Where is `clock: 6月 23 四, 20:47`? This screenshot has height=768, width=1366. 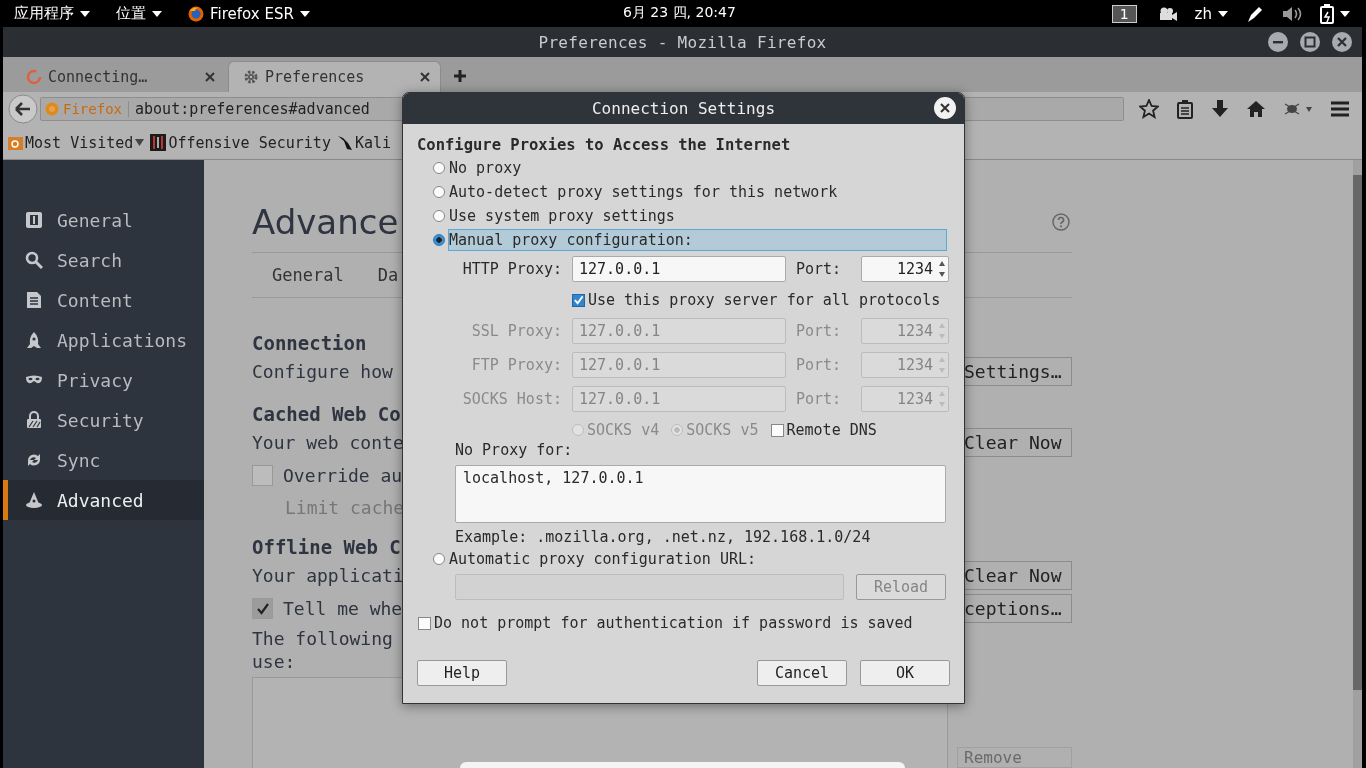 clock: 6月 23 四, 20:47 is located at coordinates (679, 13).